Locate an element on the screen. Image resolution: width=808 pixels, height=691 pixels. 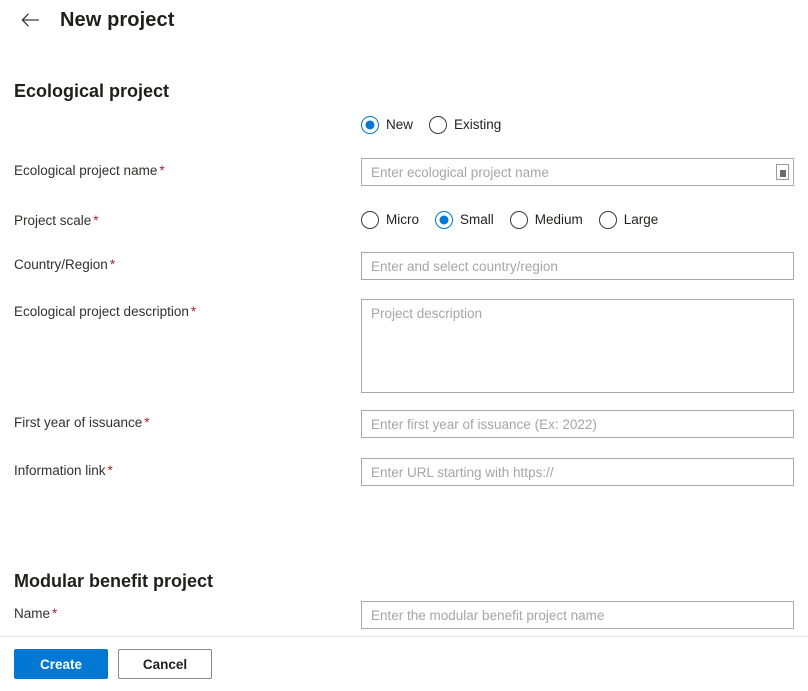
radio-group-project-scale: Micro Small Medium Large is located at coordinates (577, 220).